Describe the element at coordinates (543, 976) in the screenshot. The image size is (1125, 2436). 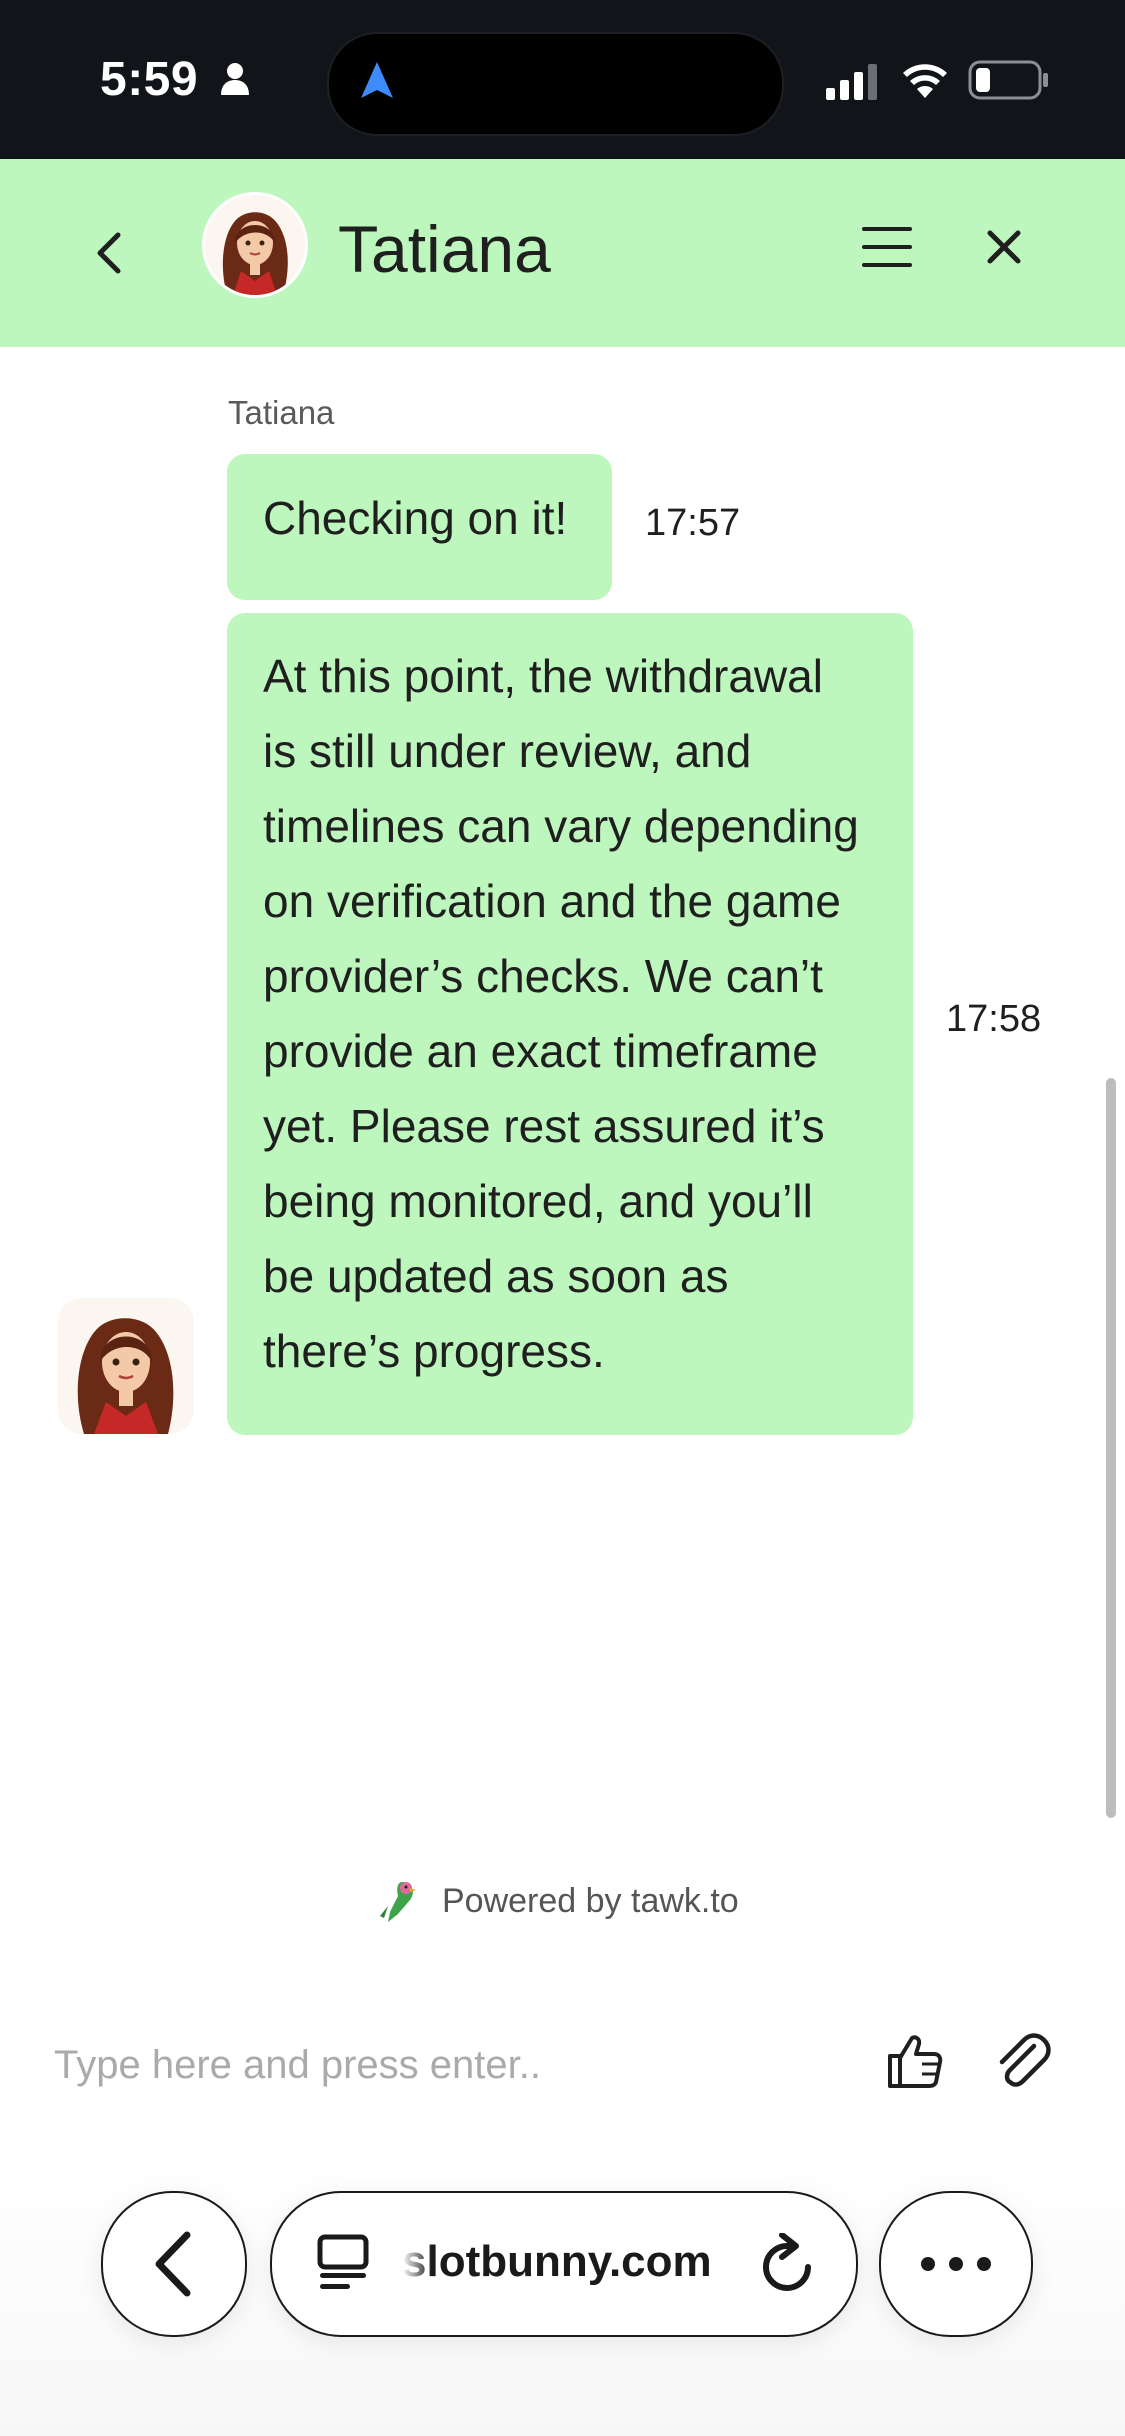
I see `message-text-line: provider’s checks. We can’t` at that location.